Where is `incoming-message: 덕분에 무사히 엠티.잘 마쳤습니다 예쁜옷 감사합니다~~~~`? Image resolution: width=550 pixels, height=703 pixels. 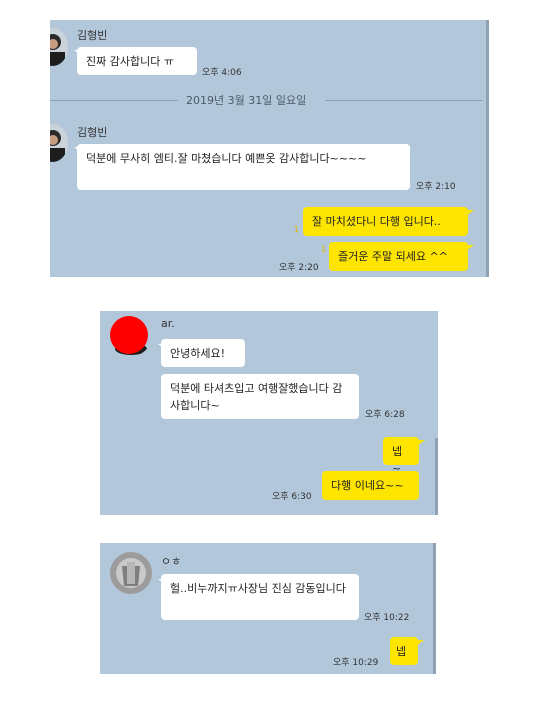
incoming-message: 덕분에 무사히 엠티.잘 마쳤습니다 예쁜옷 감사합니다~~~~ is located at coordinates (243, 167).